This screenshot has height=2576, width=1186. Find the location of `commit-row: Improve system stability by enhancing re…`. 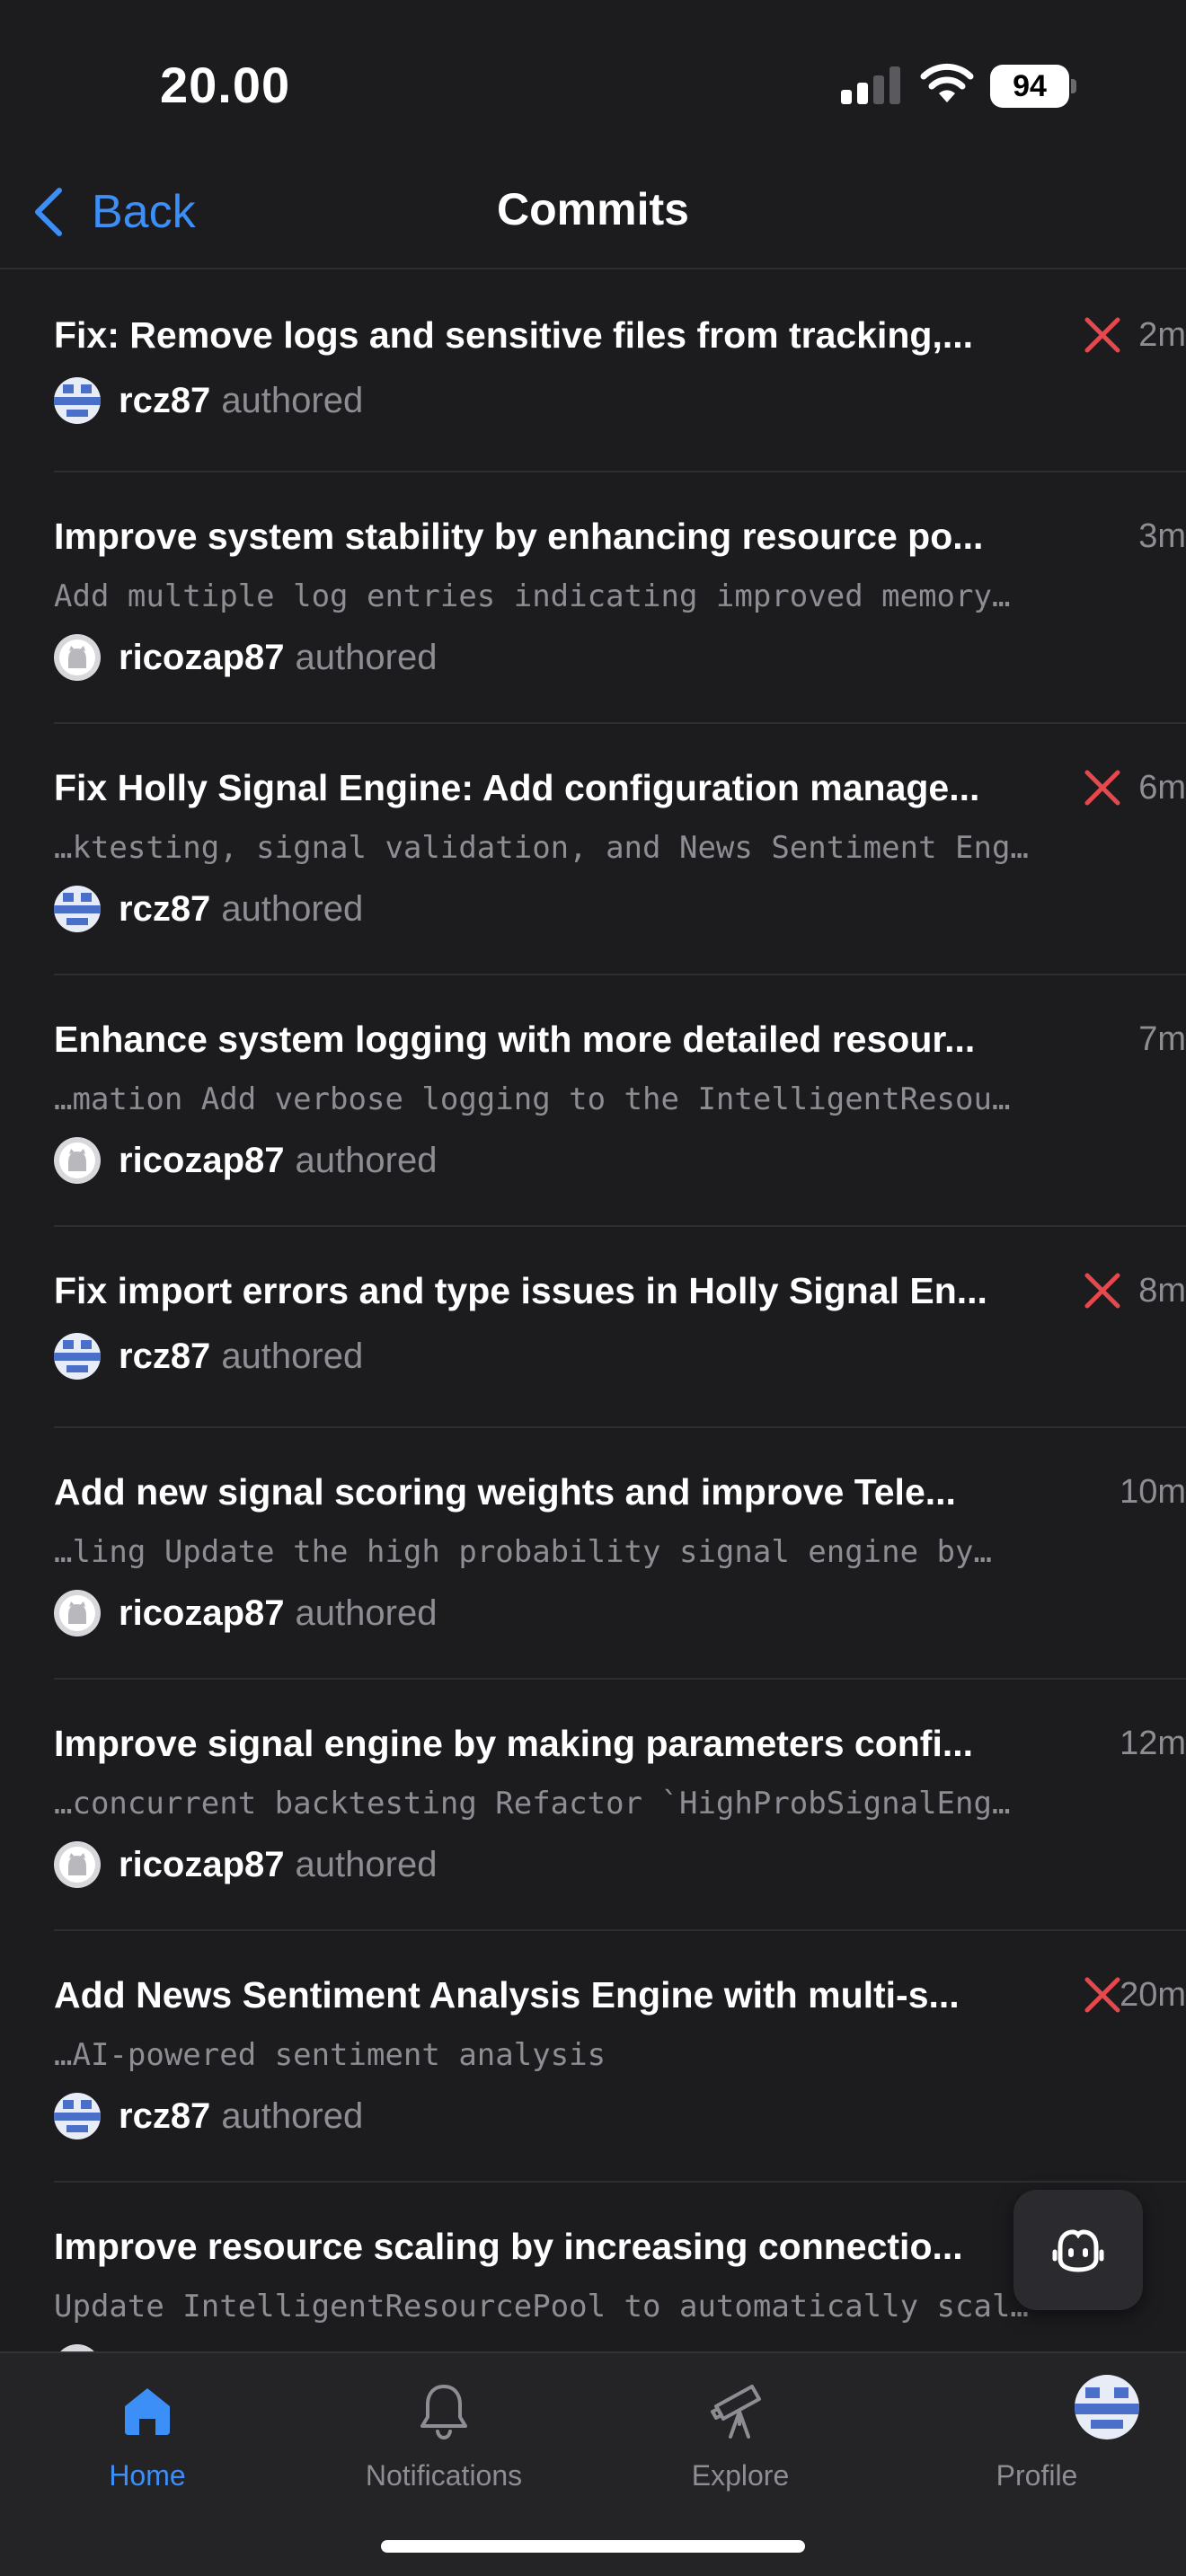

commit-row: Improve system stability by enhancing re… is located at coordinates (620, 598).